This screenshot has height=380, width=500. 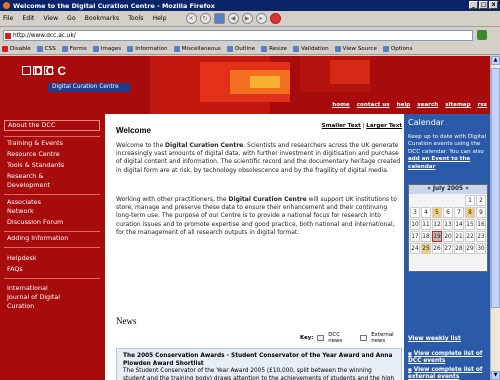 What do you see at coordinates (495, 188) in the screenshot?
I see `scroll-thumb` at bounding box center [495, 188].